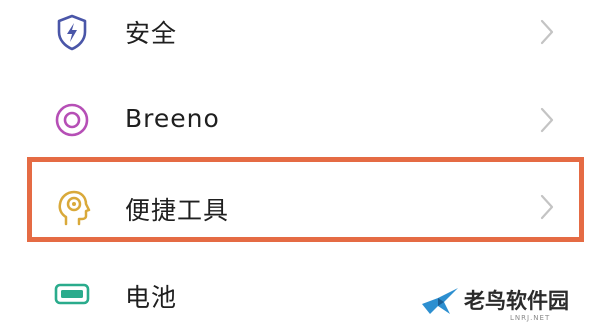  What do you see at coordinates (516, 301) in the screenshot?
I see `watermark-name: 老鸟软件园` at bounding box center [516, 301].